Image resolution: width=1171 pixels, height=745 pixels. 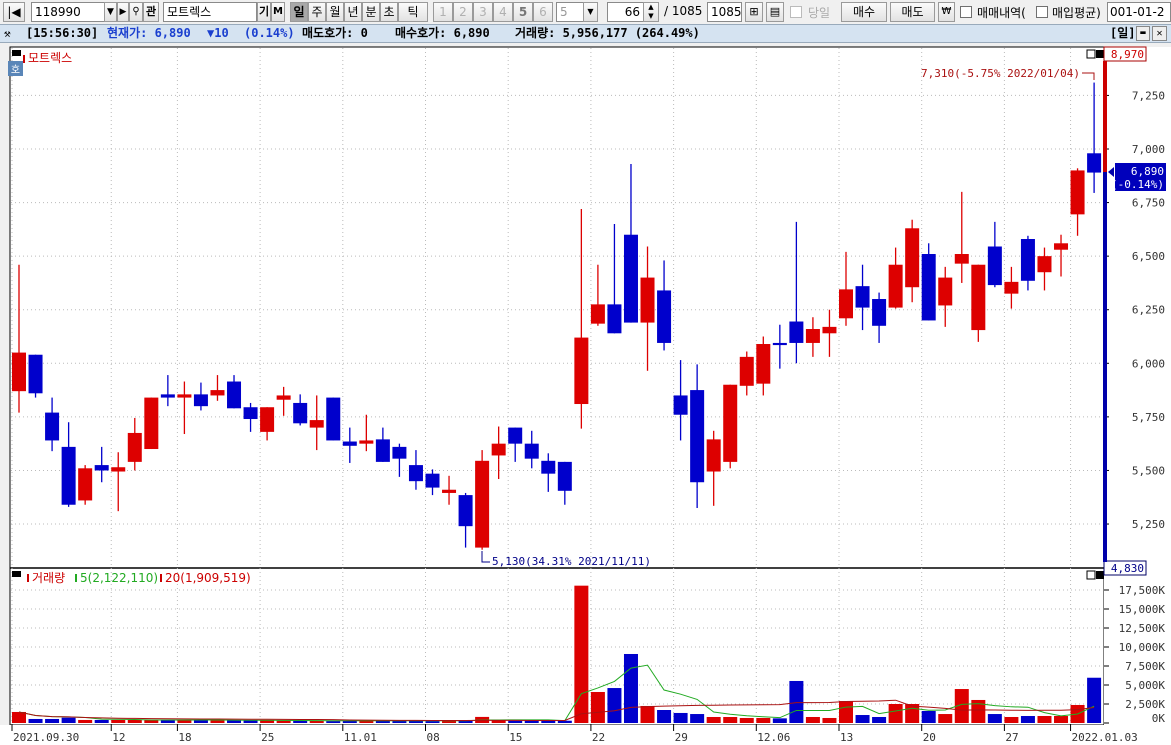 What do you see at coordinates (50, 58) in the screenshot?
I see `price-legend-title: 모트렉스` at bounding box center [50, 58].